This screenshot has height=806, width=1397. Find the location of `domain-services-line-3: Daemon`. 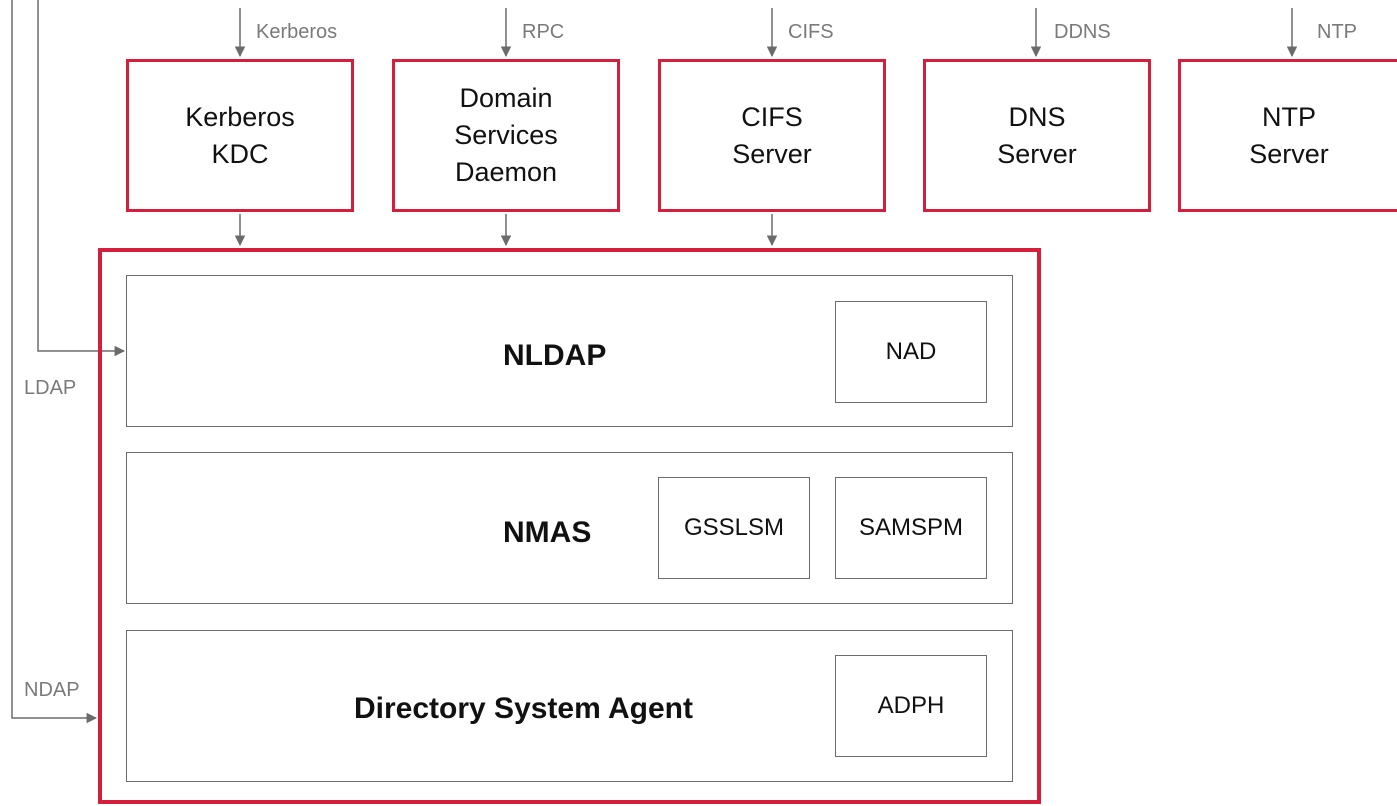

domain-services-line-3: Daemon is located at coordinates (506, 172).